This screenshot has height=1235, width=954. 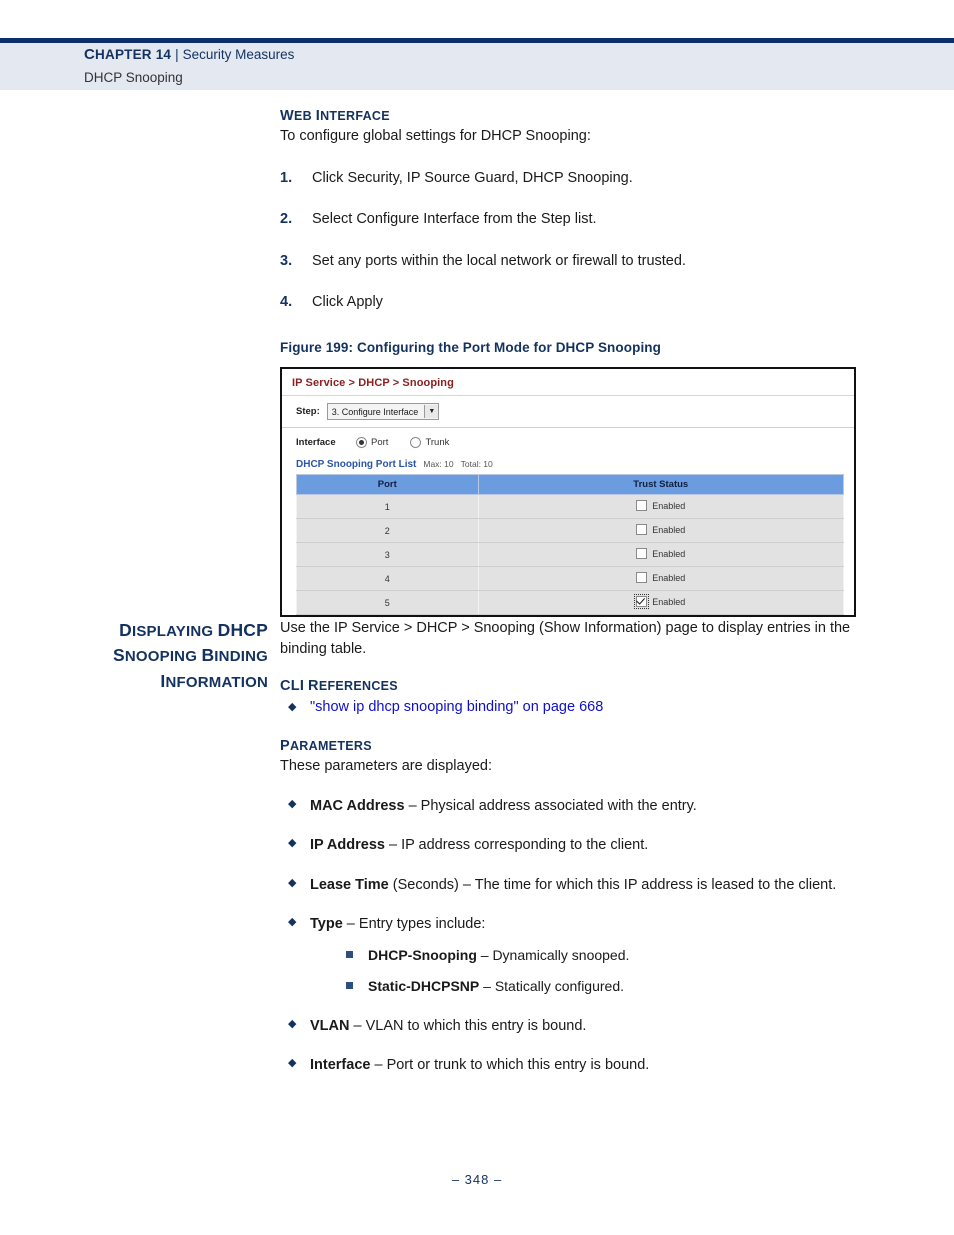 What do you see at coordinates (133, 77) in the screenshot?
I see `header-subsection-label: DHCP Snooping` at bounding box center [133, 77].